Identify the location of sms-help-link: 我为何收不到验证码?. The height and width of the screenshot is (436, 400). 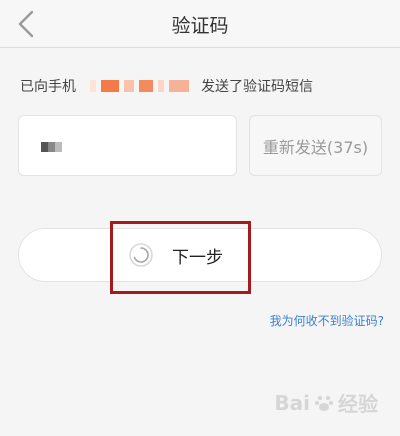
(327, 320).